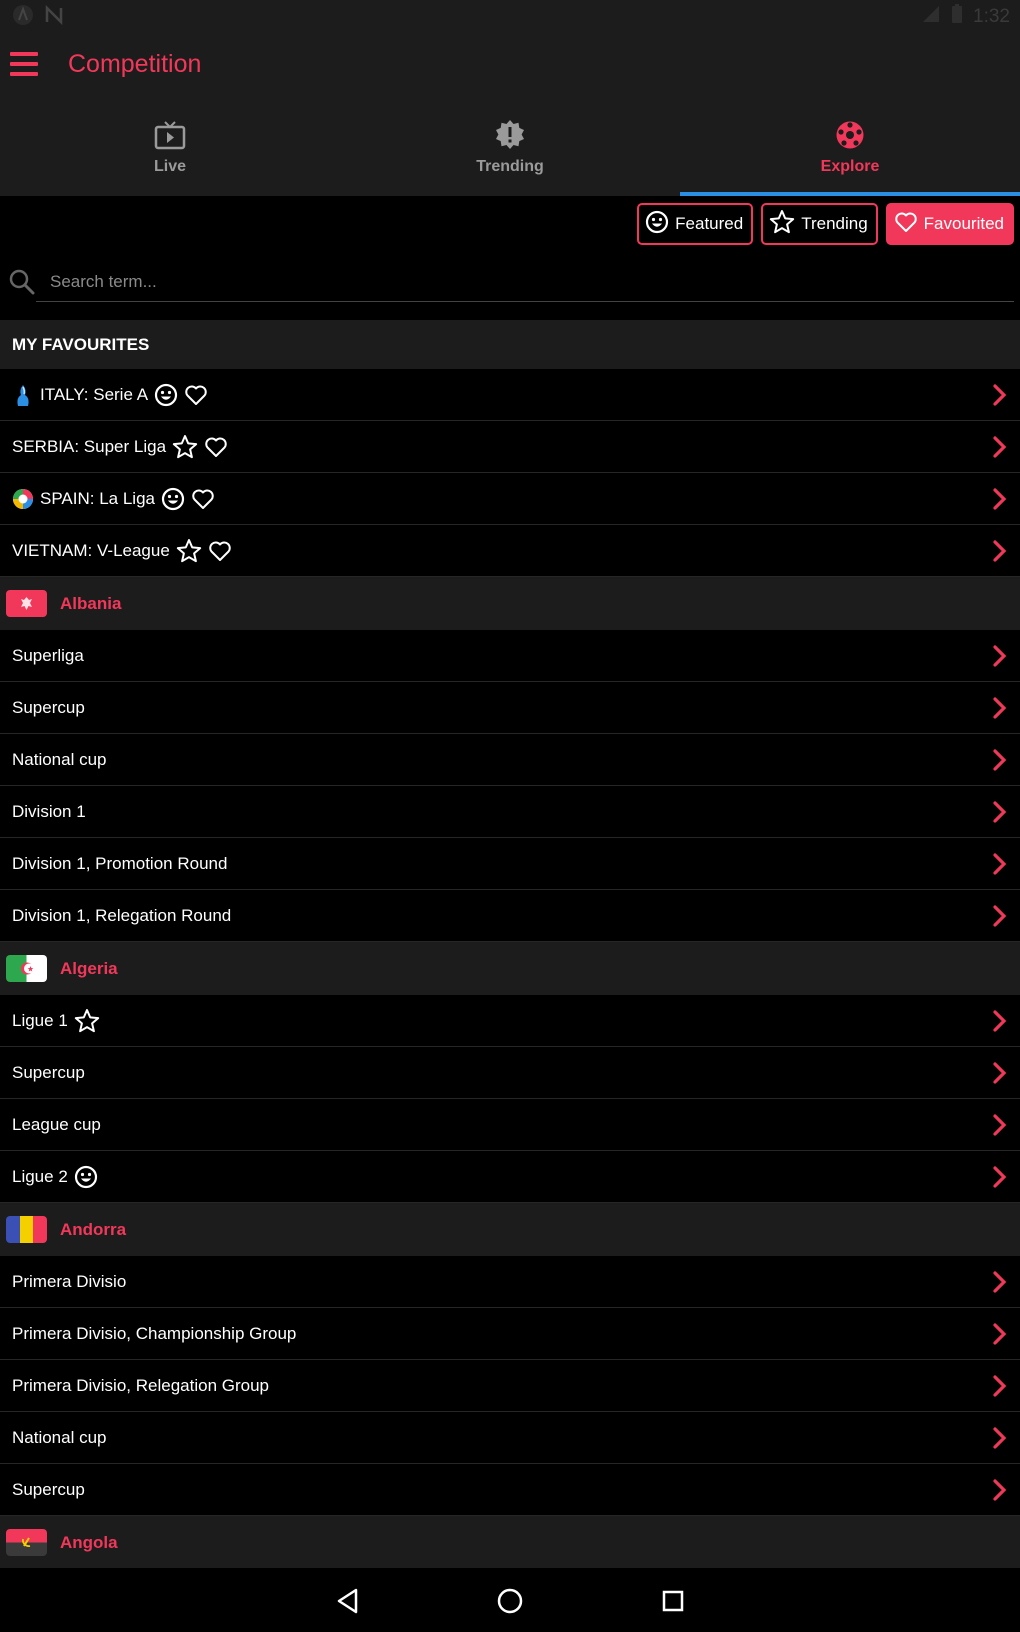 The height and width of the screenshot is (1632, 1020). What do you see at coordinates (93, 1229) in the screenshot?
I see `country-name: Andorra` at bounding box center [93, 1229].